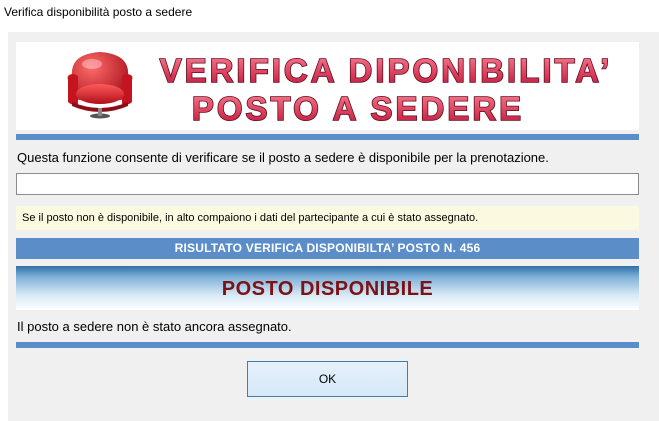  I want to click on title-bar: Verifica disponibilità posto a sedere, so click(329, 12).